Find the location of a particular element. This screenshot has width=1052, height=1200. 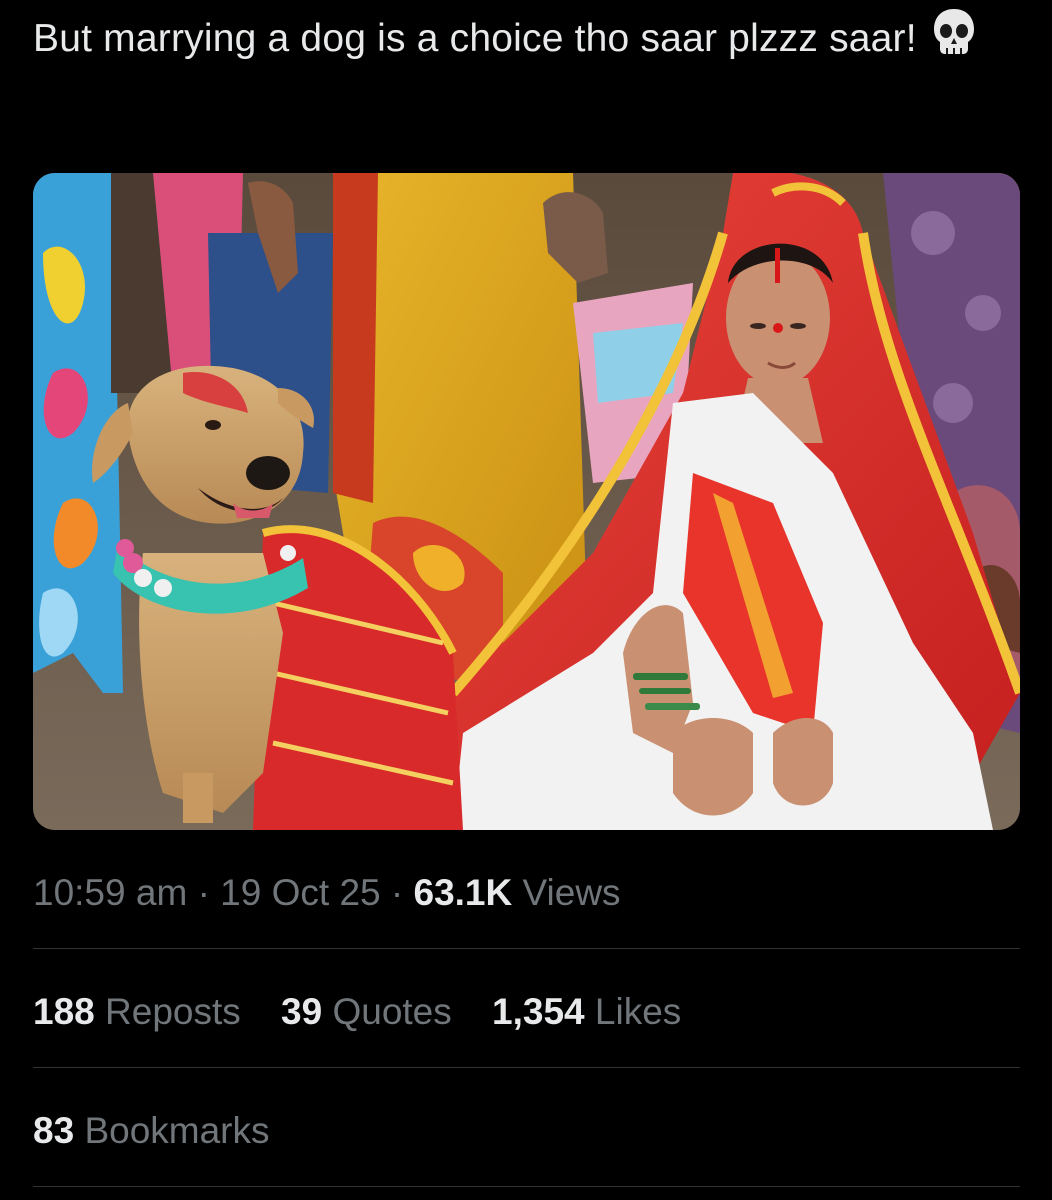

likes-stat: 1,354 Likes is located at coordinates (586, 1012).